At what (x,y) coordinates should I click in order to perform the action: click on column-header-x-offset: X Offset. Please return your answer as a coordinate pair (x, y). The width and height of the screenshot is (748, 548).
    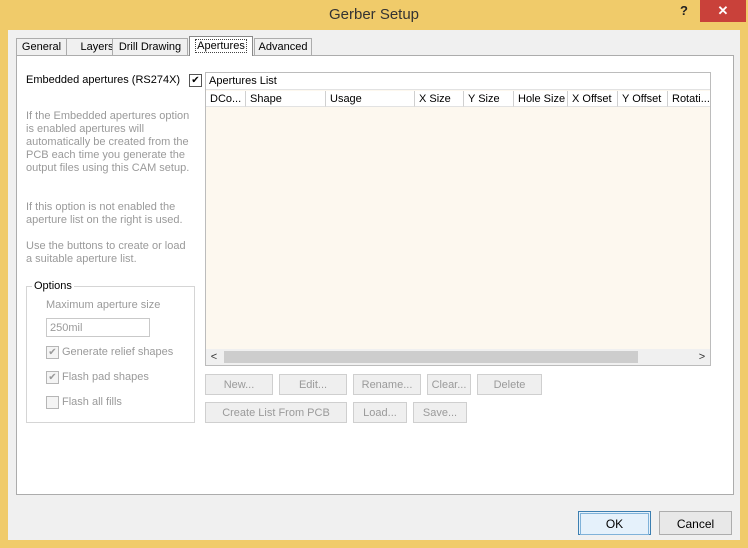
    Looking at the image, I should click on (593, 99).